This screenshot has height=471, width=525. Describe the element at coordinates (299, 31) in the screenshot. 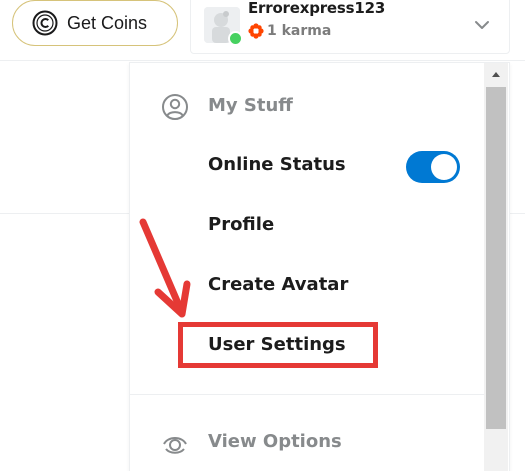

I see `karma-count: 1 karma` at that location.